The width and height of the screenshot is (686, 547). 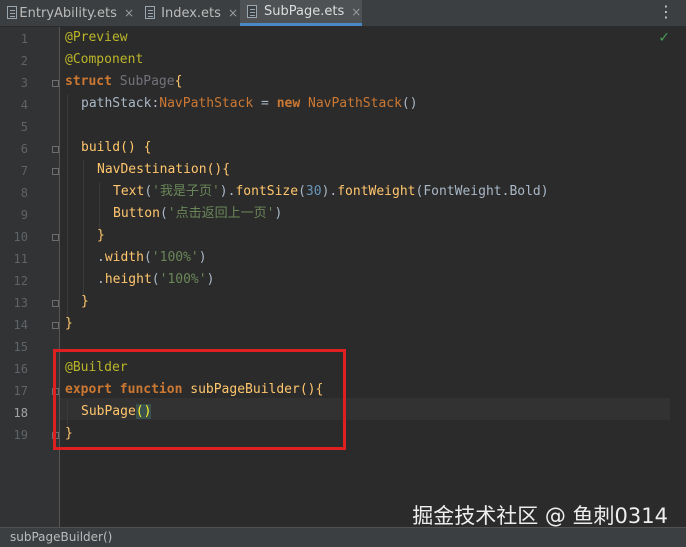 What do you see at coordinates (218, 169) in the screenshot?
I see `code-token: (){` at bounding box center [218, 169].